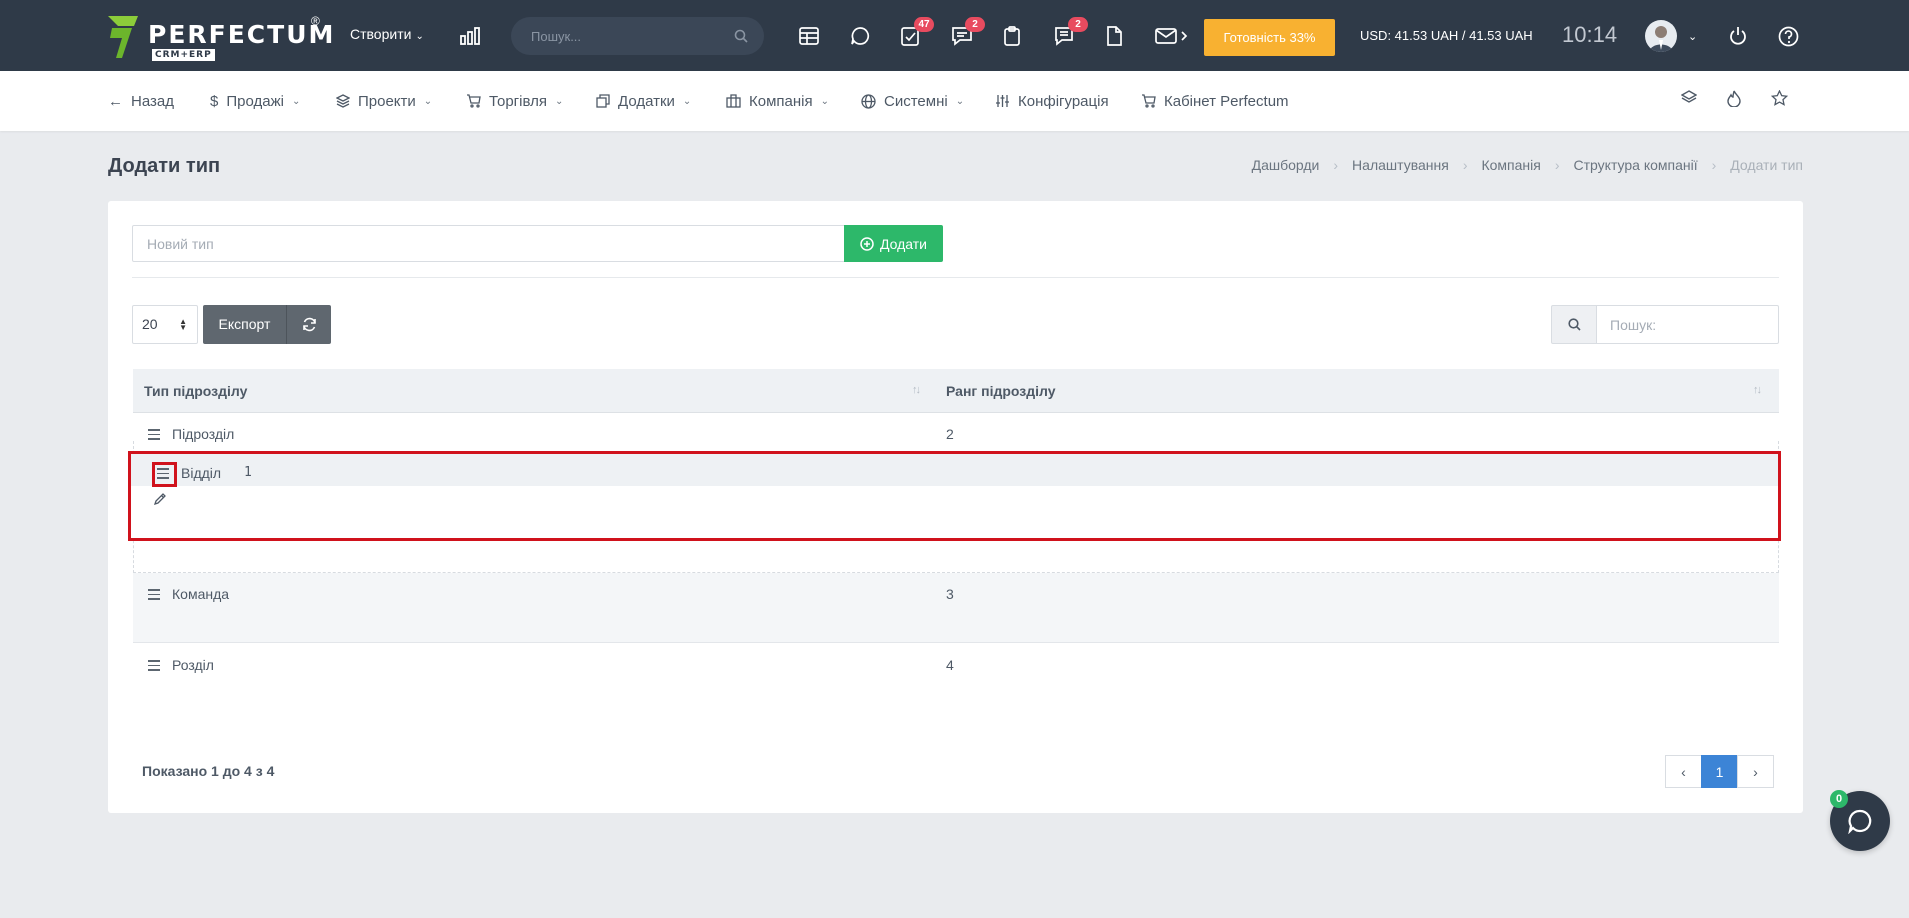 Image resolution: width=1909 pixels, height=918 pixels. What do you see at coordinates (950, 594) in the screenshot?
I see `row-rank: 3` at bounding box center [950, 594].